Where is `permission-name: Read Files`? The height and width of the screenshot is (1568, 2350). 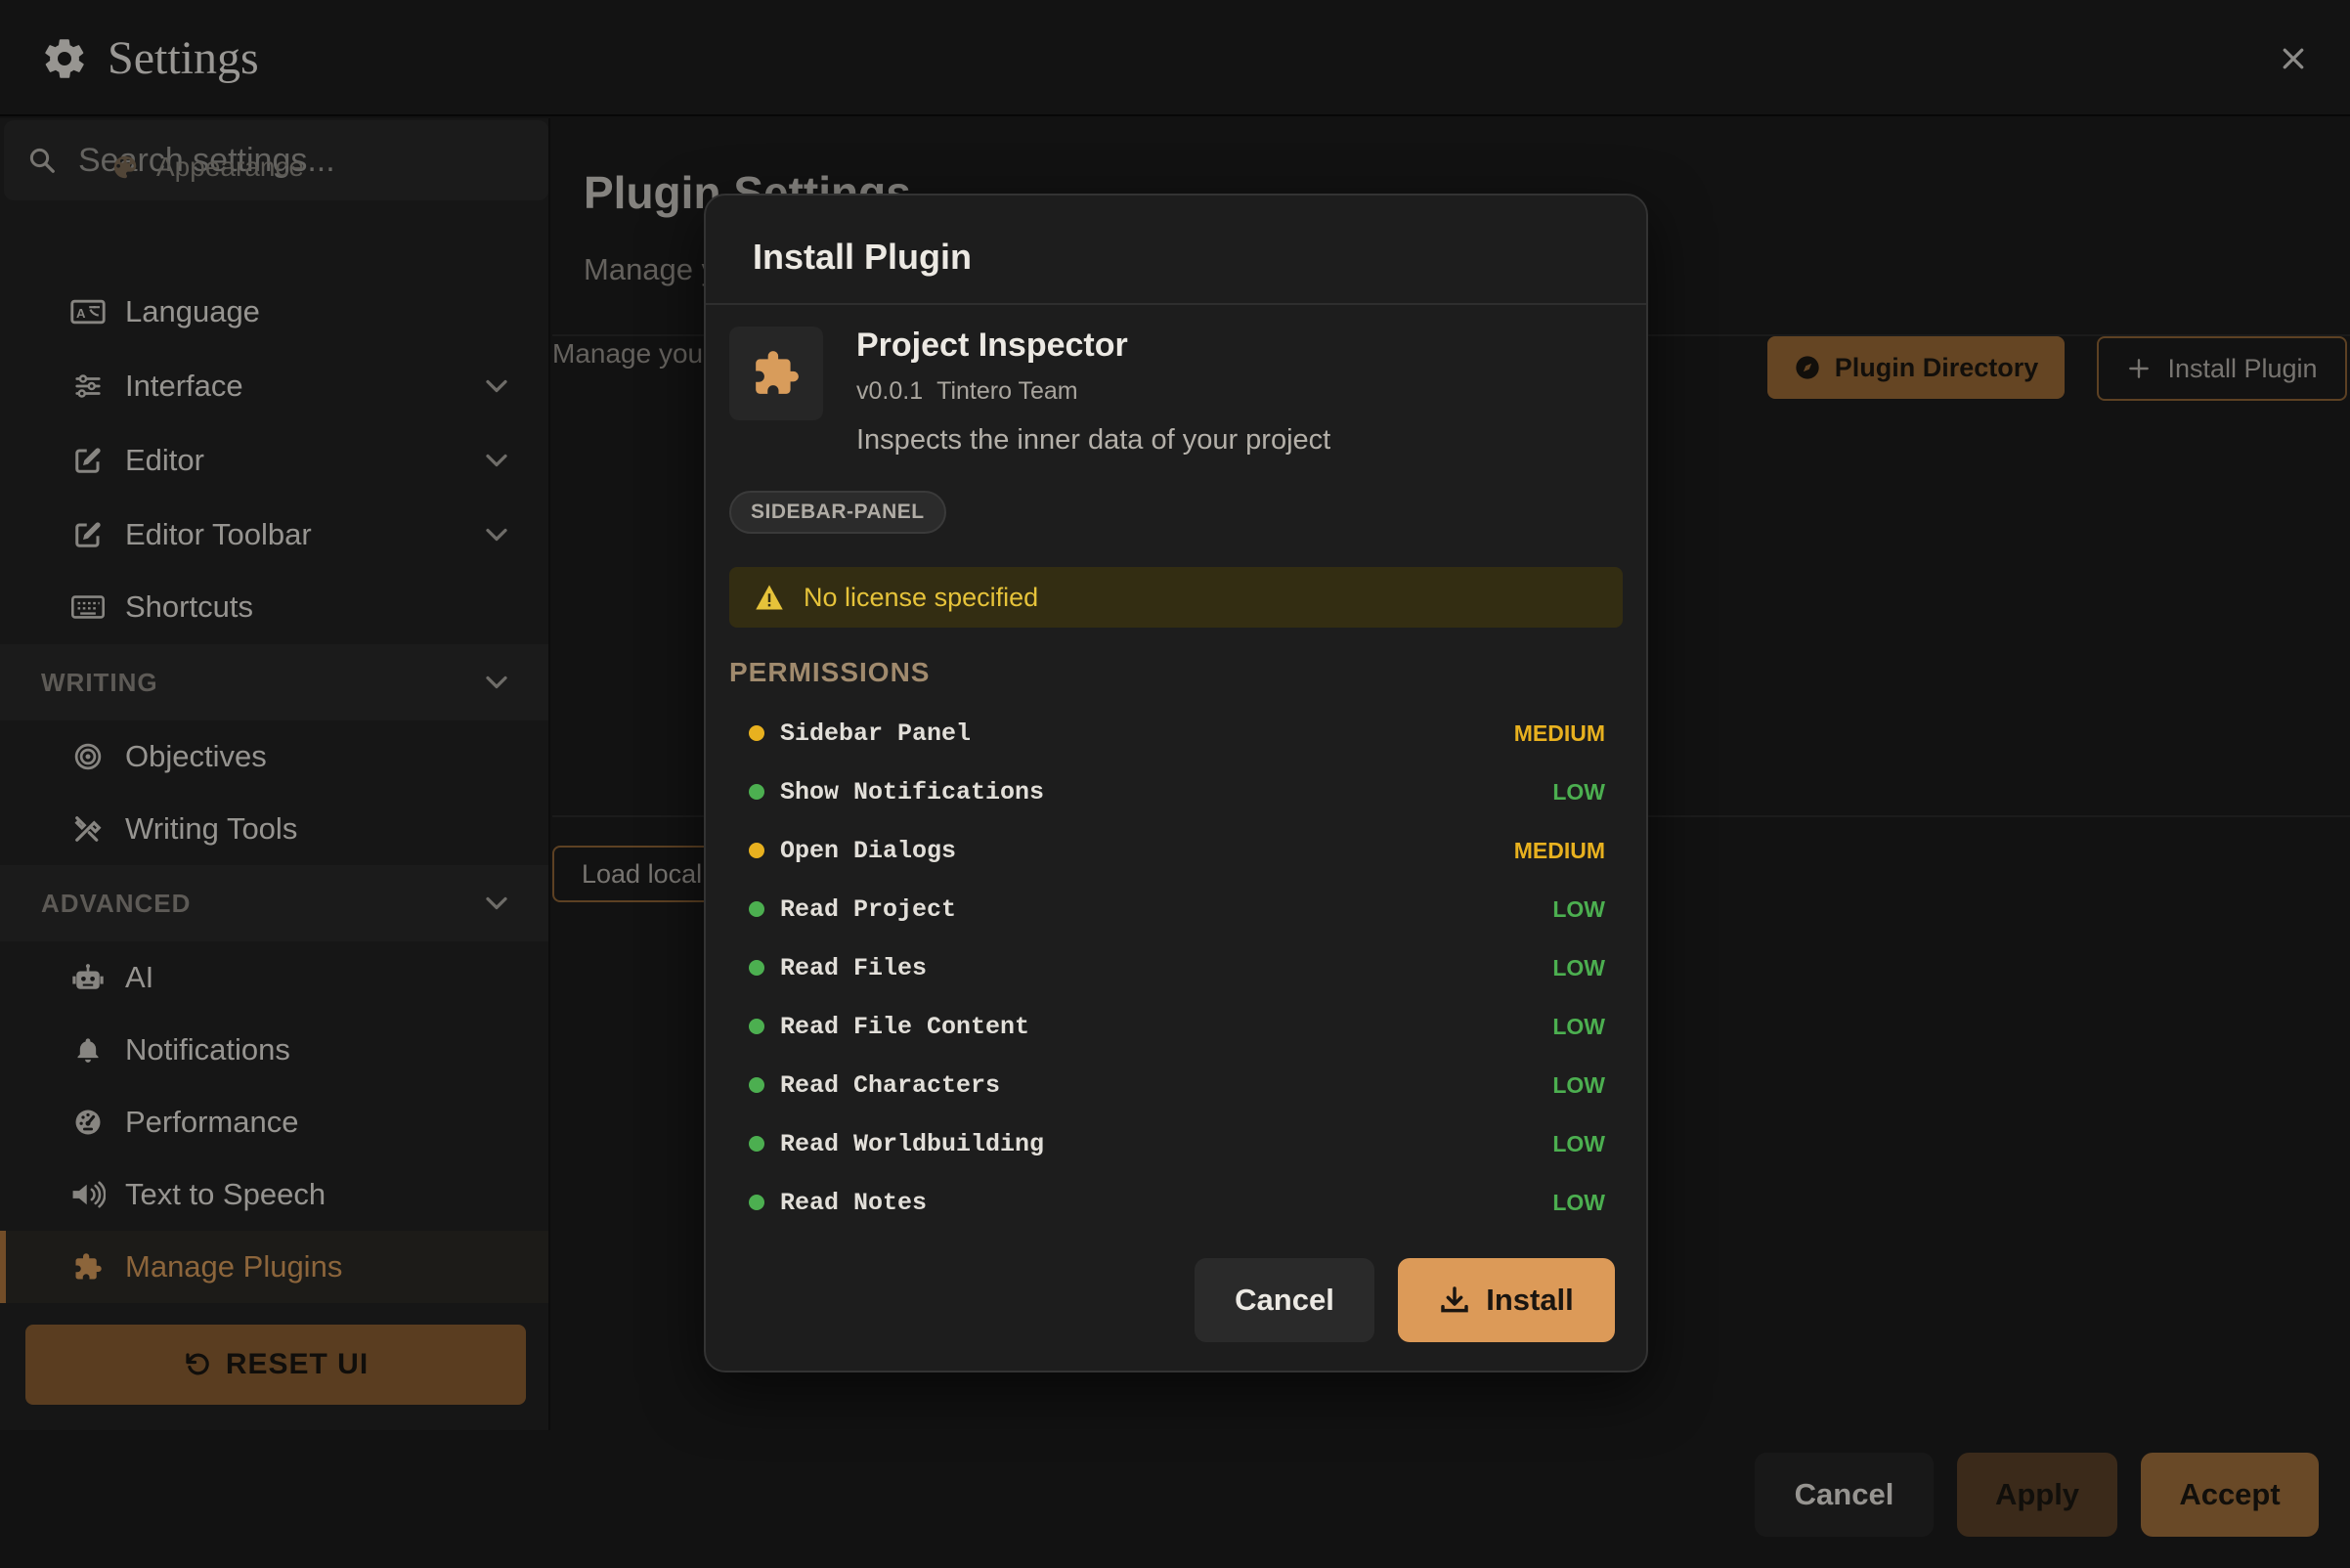
permission-name: Read Files is located at coordinates (854, 967).